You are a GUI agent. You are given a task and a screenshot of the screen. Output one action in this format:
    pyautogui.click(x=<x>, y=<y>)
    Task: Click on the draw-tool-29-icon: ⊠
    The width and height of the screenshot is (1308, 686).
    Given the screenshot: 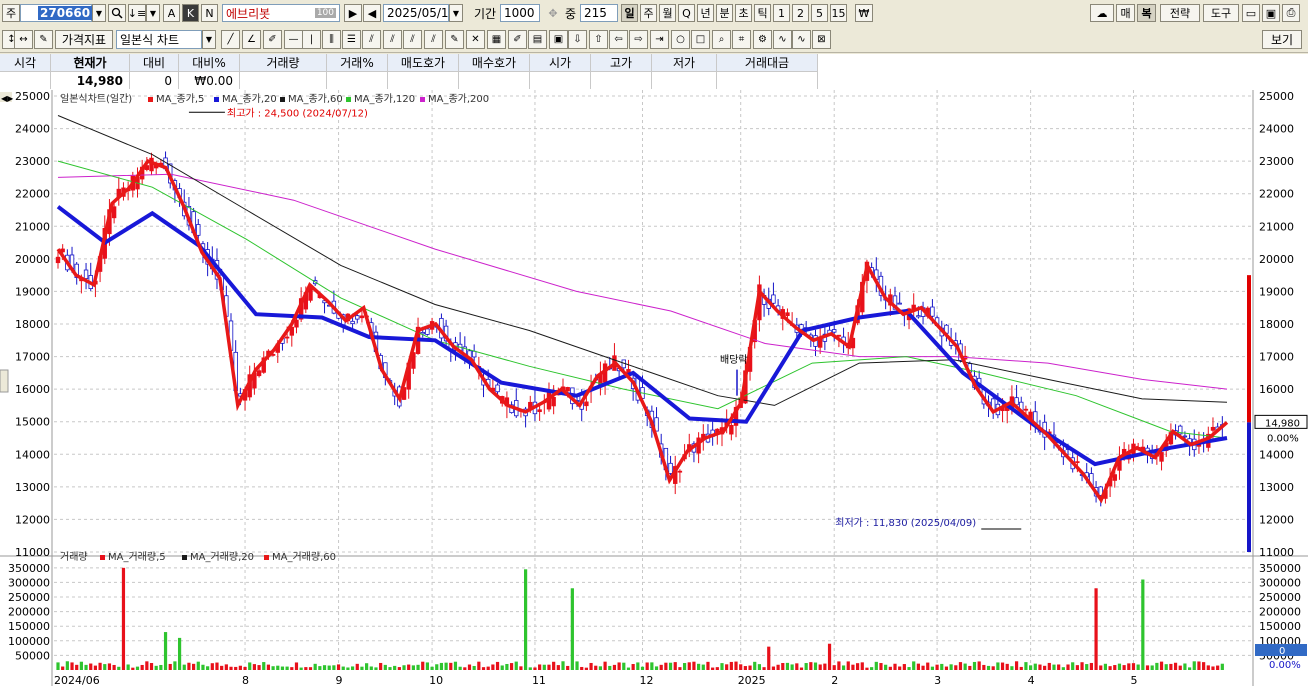 What is the action you would take?
    pyautogui.click(x=821, y=39)
    